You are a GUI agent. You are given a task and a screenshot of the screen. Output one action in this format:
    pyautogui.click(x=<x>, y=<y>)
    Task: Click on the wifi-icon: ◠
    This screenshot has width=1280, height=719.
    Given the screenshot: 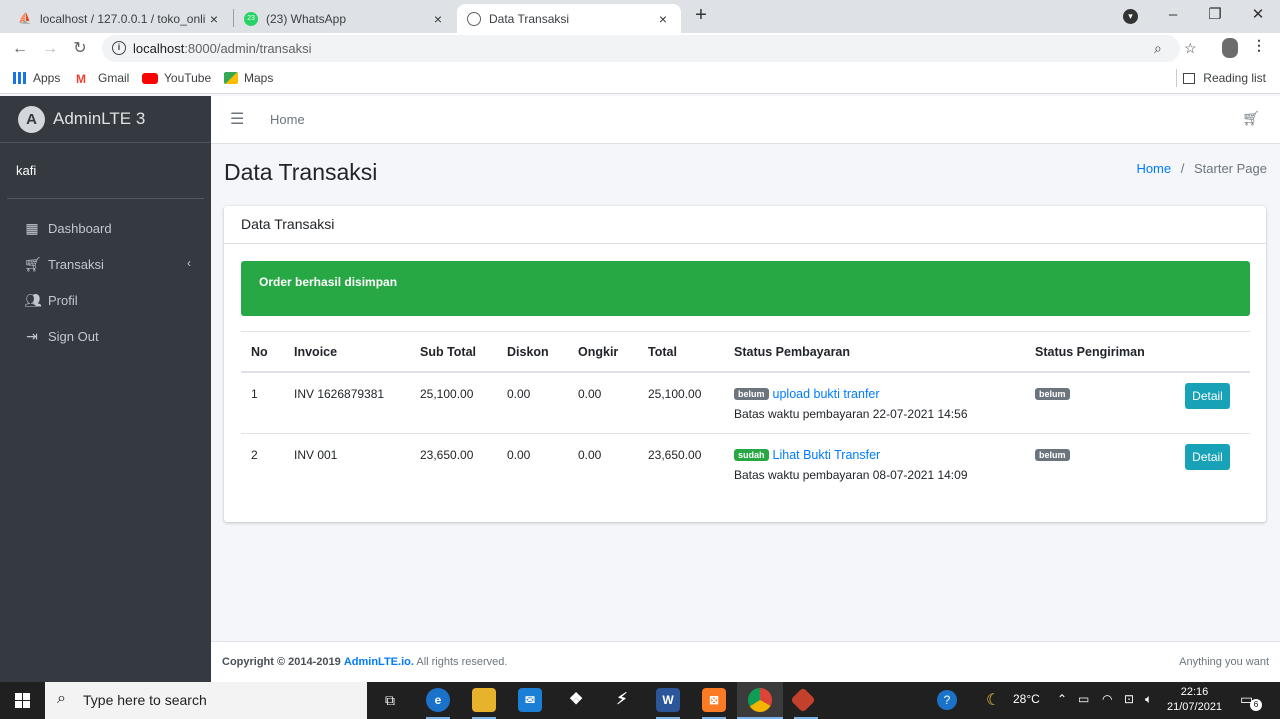 What is the action you would take?
    pyautogui.click(x=1107, y=699)
    